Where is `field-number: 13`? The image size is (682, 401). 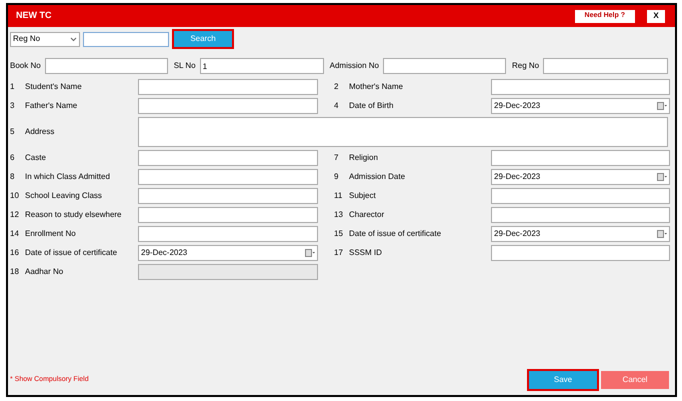 field-number: 13 is located at coordinates (339, 215).